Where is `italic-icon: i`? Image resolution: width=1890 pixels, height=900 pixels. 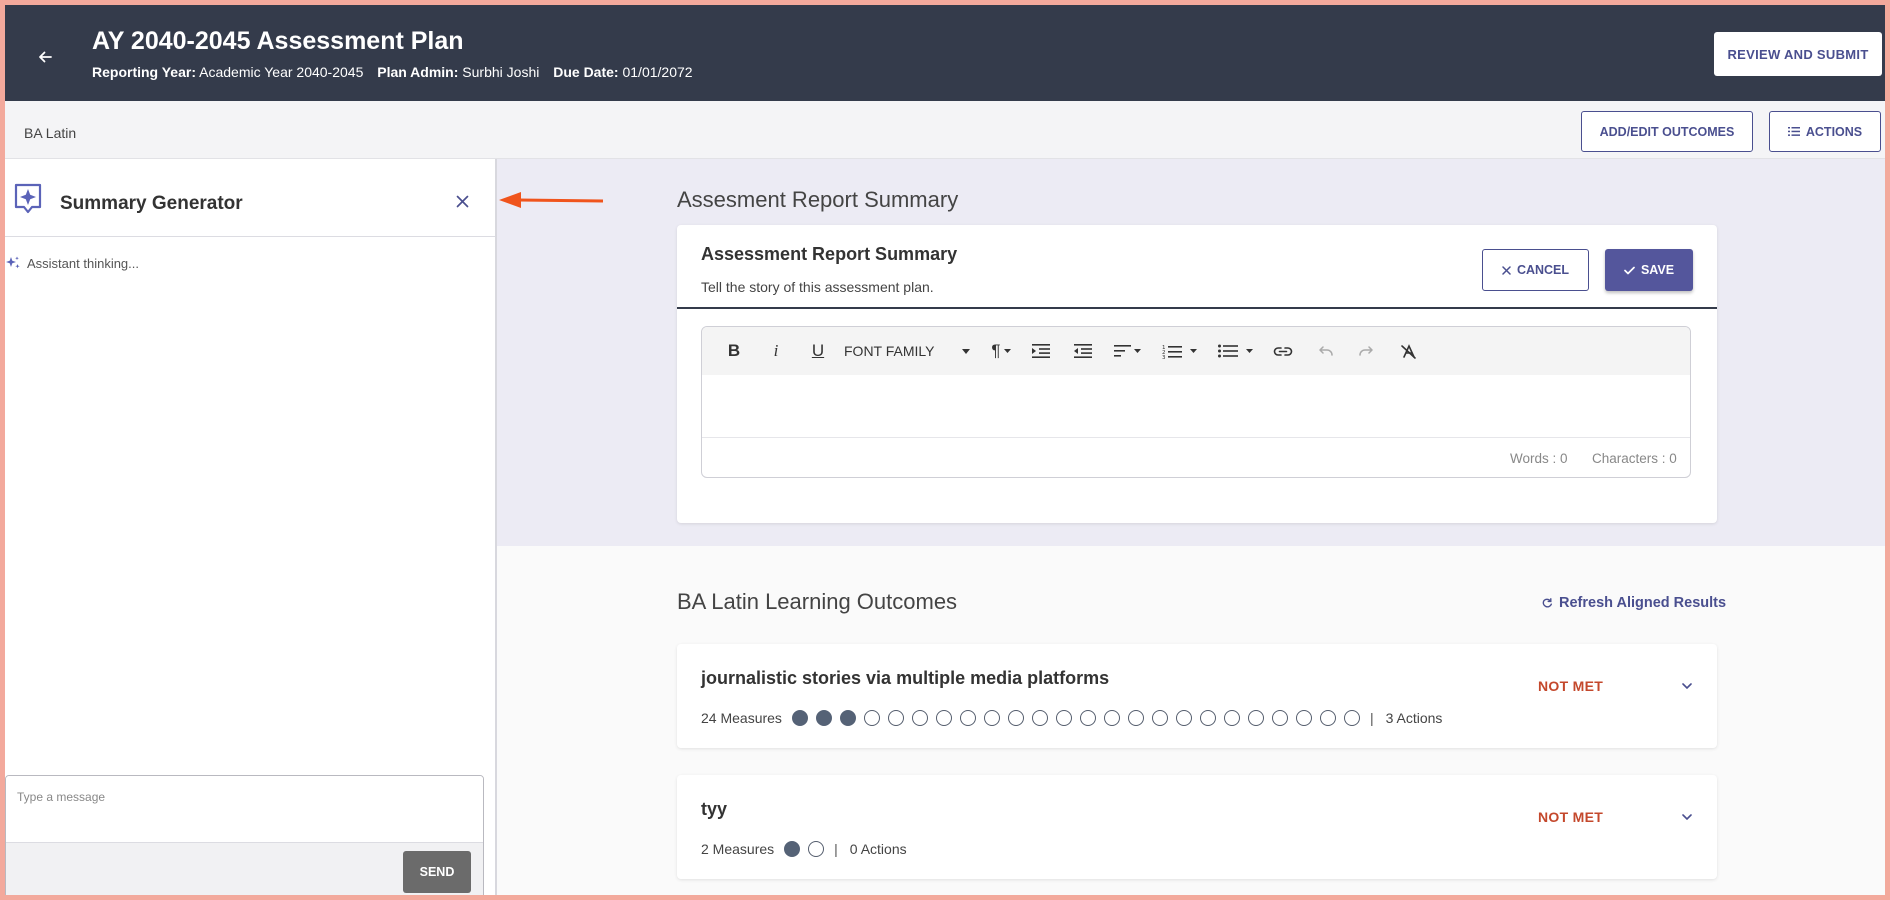 italic-icon: i is located at coordinates (776, 351).